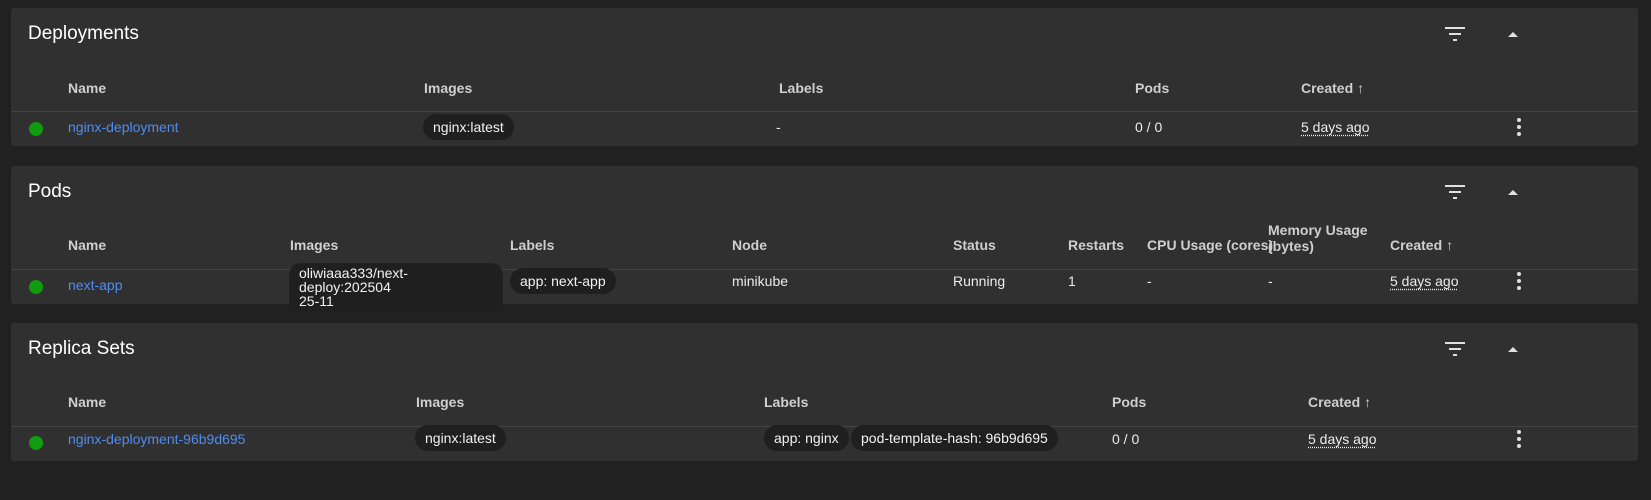  What do you see at coordinates (1210, 245) in the screenshot?
I see `column-header-cpu-usage: CPU Usage (cores)` at bounding box center [1210, 245].